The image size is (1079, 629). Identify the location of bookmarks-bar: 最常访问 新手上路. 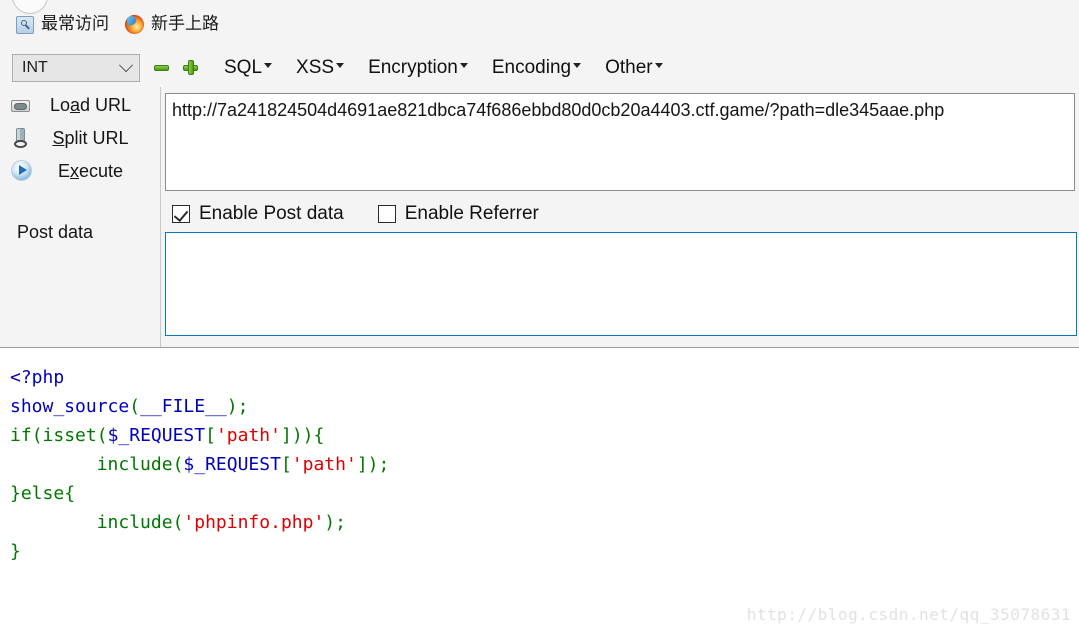
(117, 24).